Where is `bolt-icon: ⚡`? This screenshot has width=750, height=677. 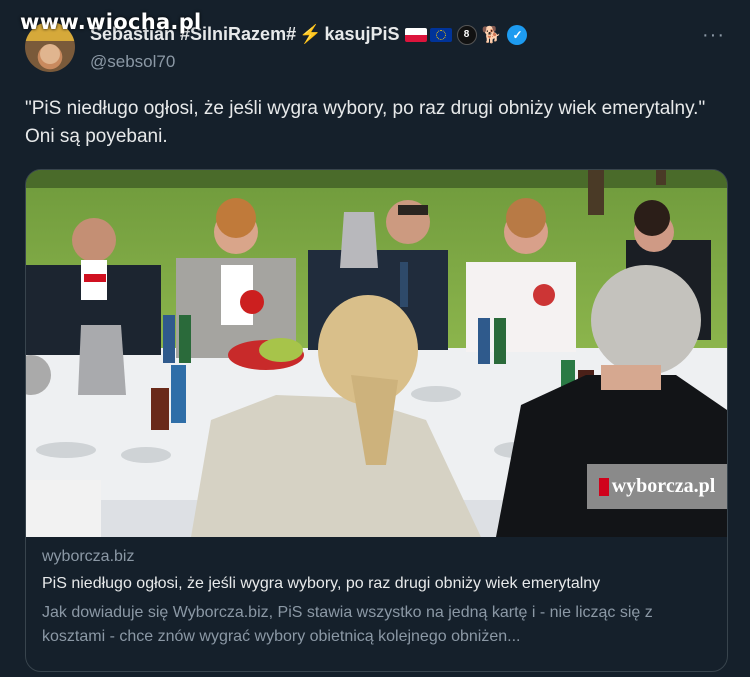
bolt-icon: ⚡ is located at coordinates (310, 34).